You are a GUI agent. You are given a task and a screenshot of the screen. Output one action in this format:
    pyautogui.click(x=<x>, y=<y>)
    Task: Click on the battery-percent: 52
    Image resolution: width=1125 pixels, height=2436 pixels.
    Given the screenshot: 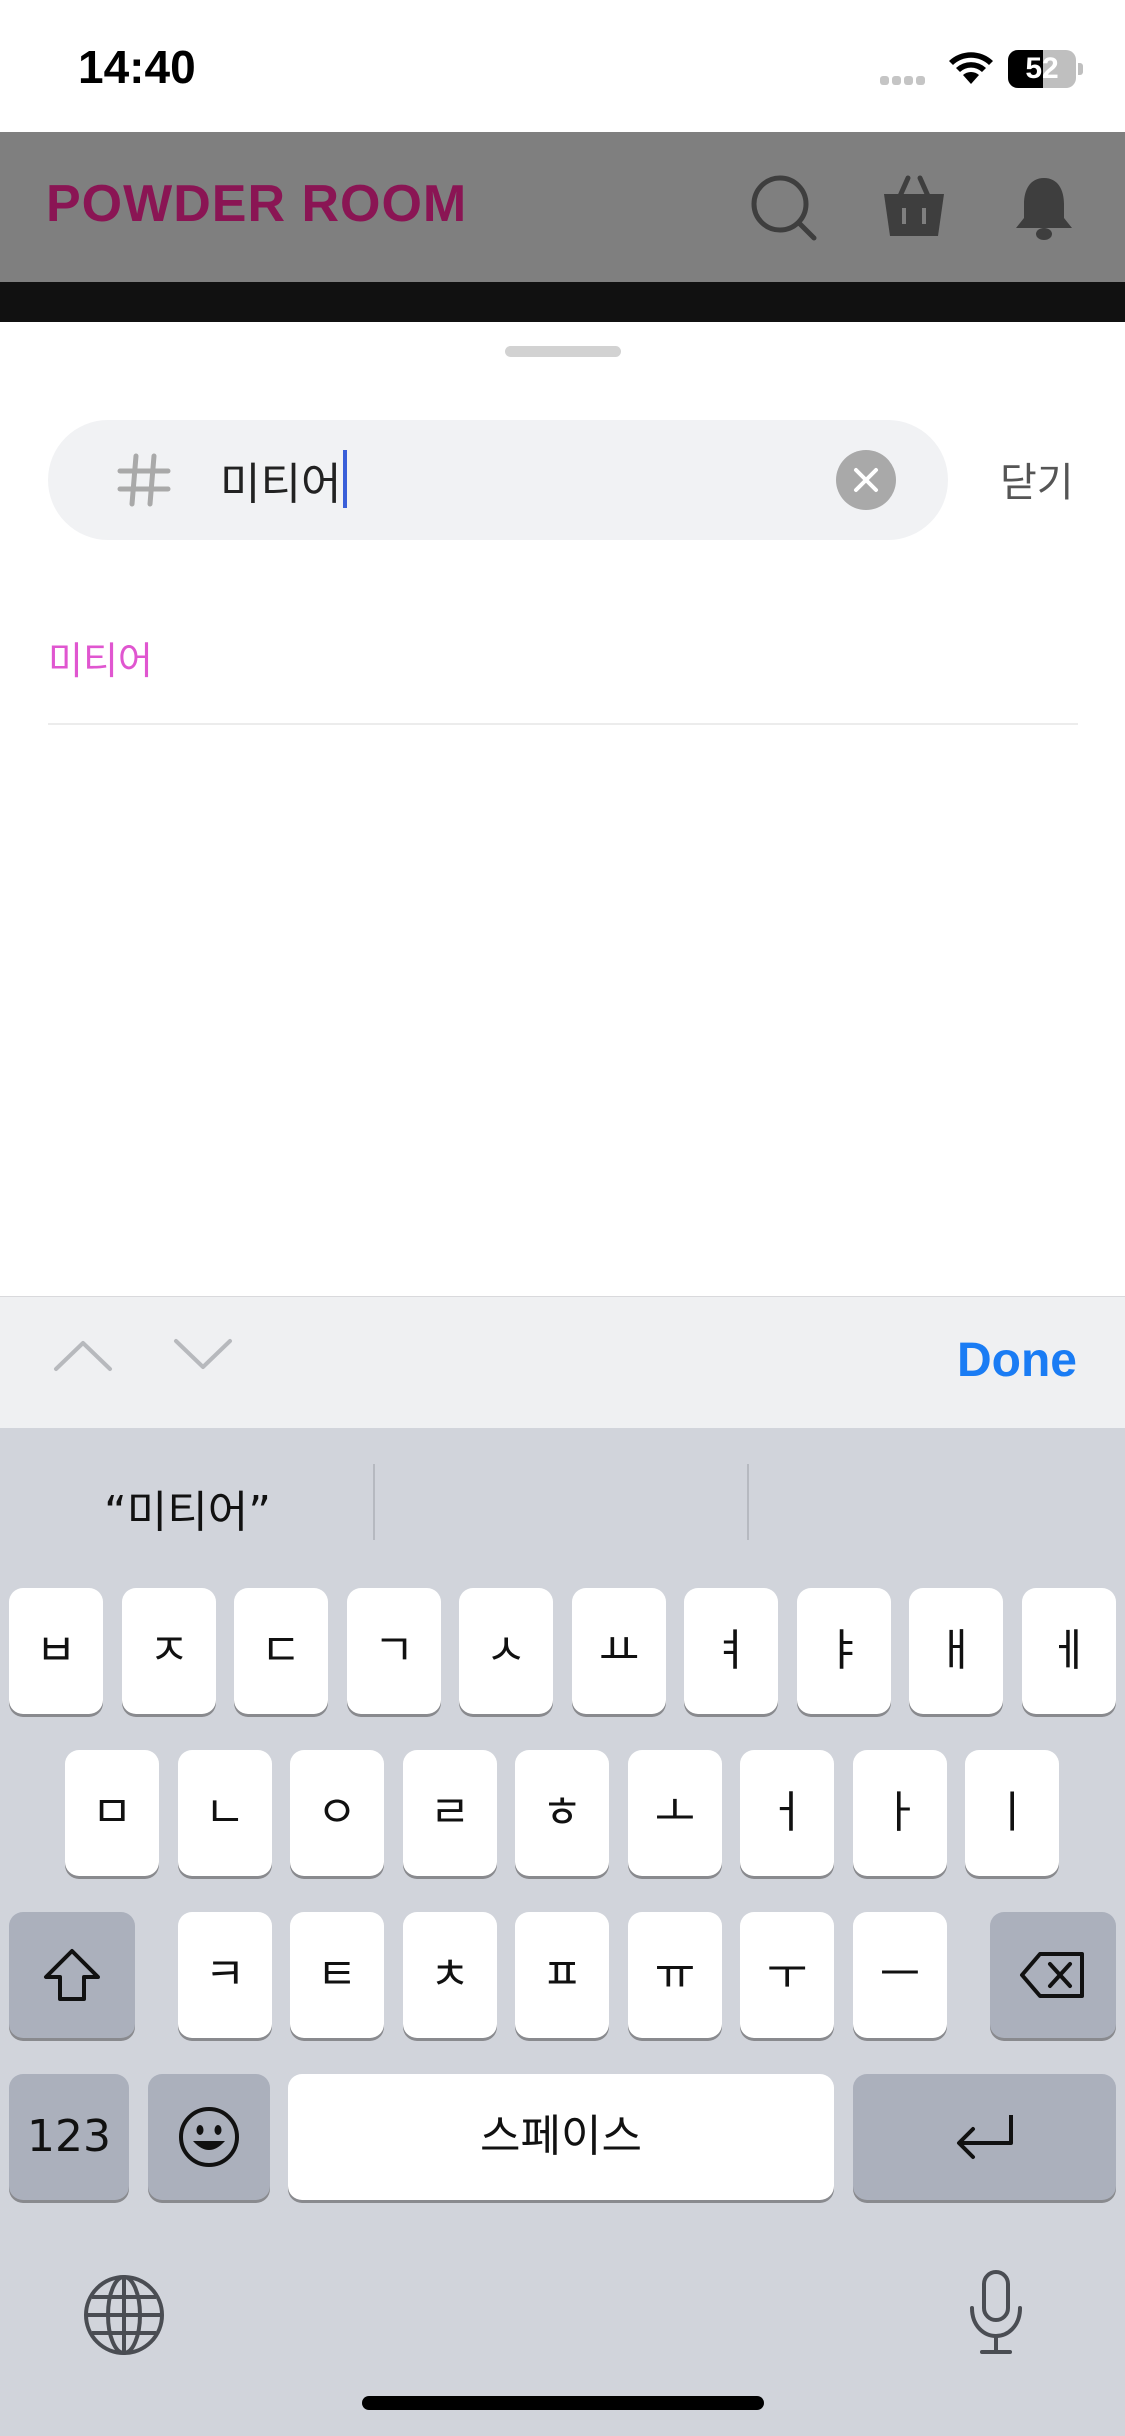 What is the action you would take?
    pyautogui.click(x=1042, y=68)
    